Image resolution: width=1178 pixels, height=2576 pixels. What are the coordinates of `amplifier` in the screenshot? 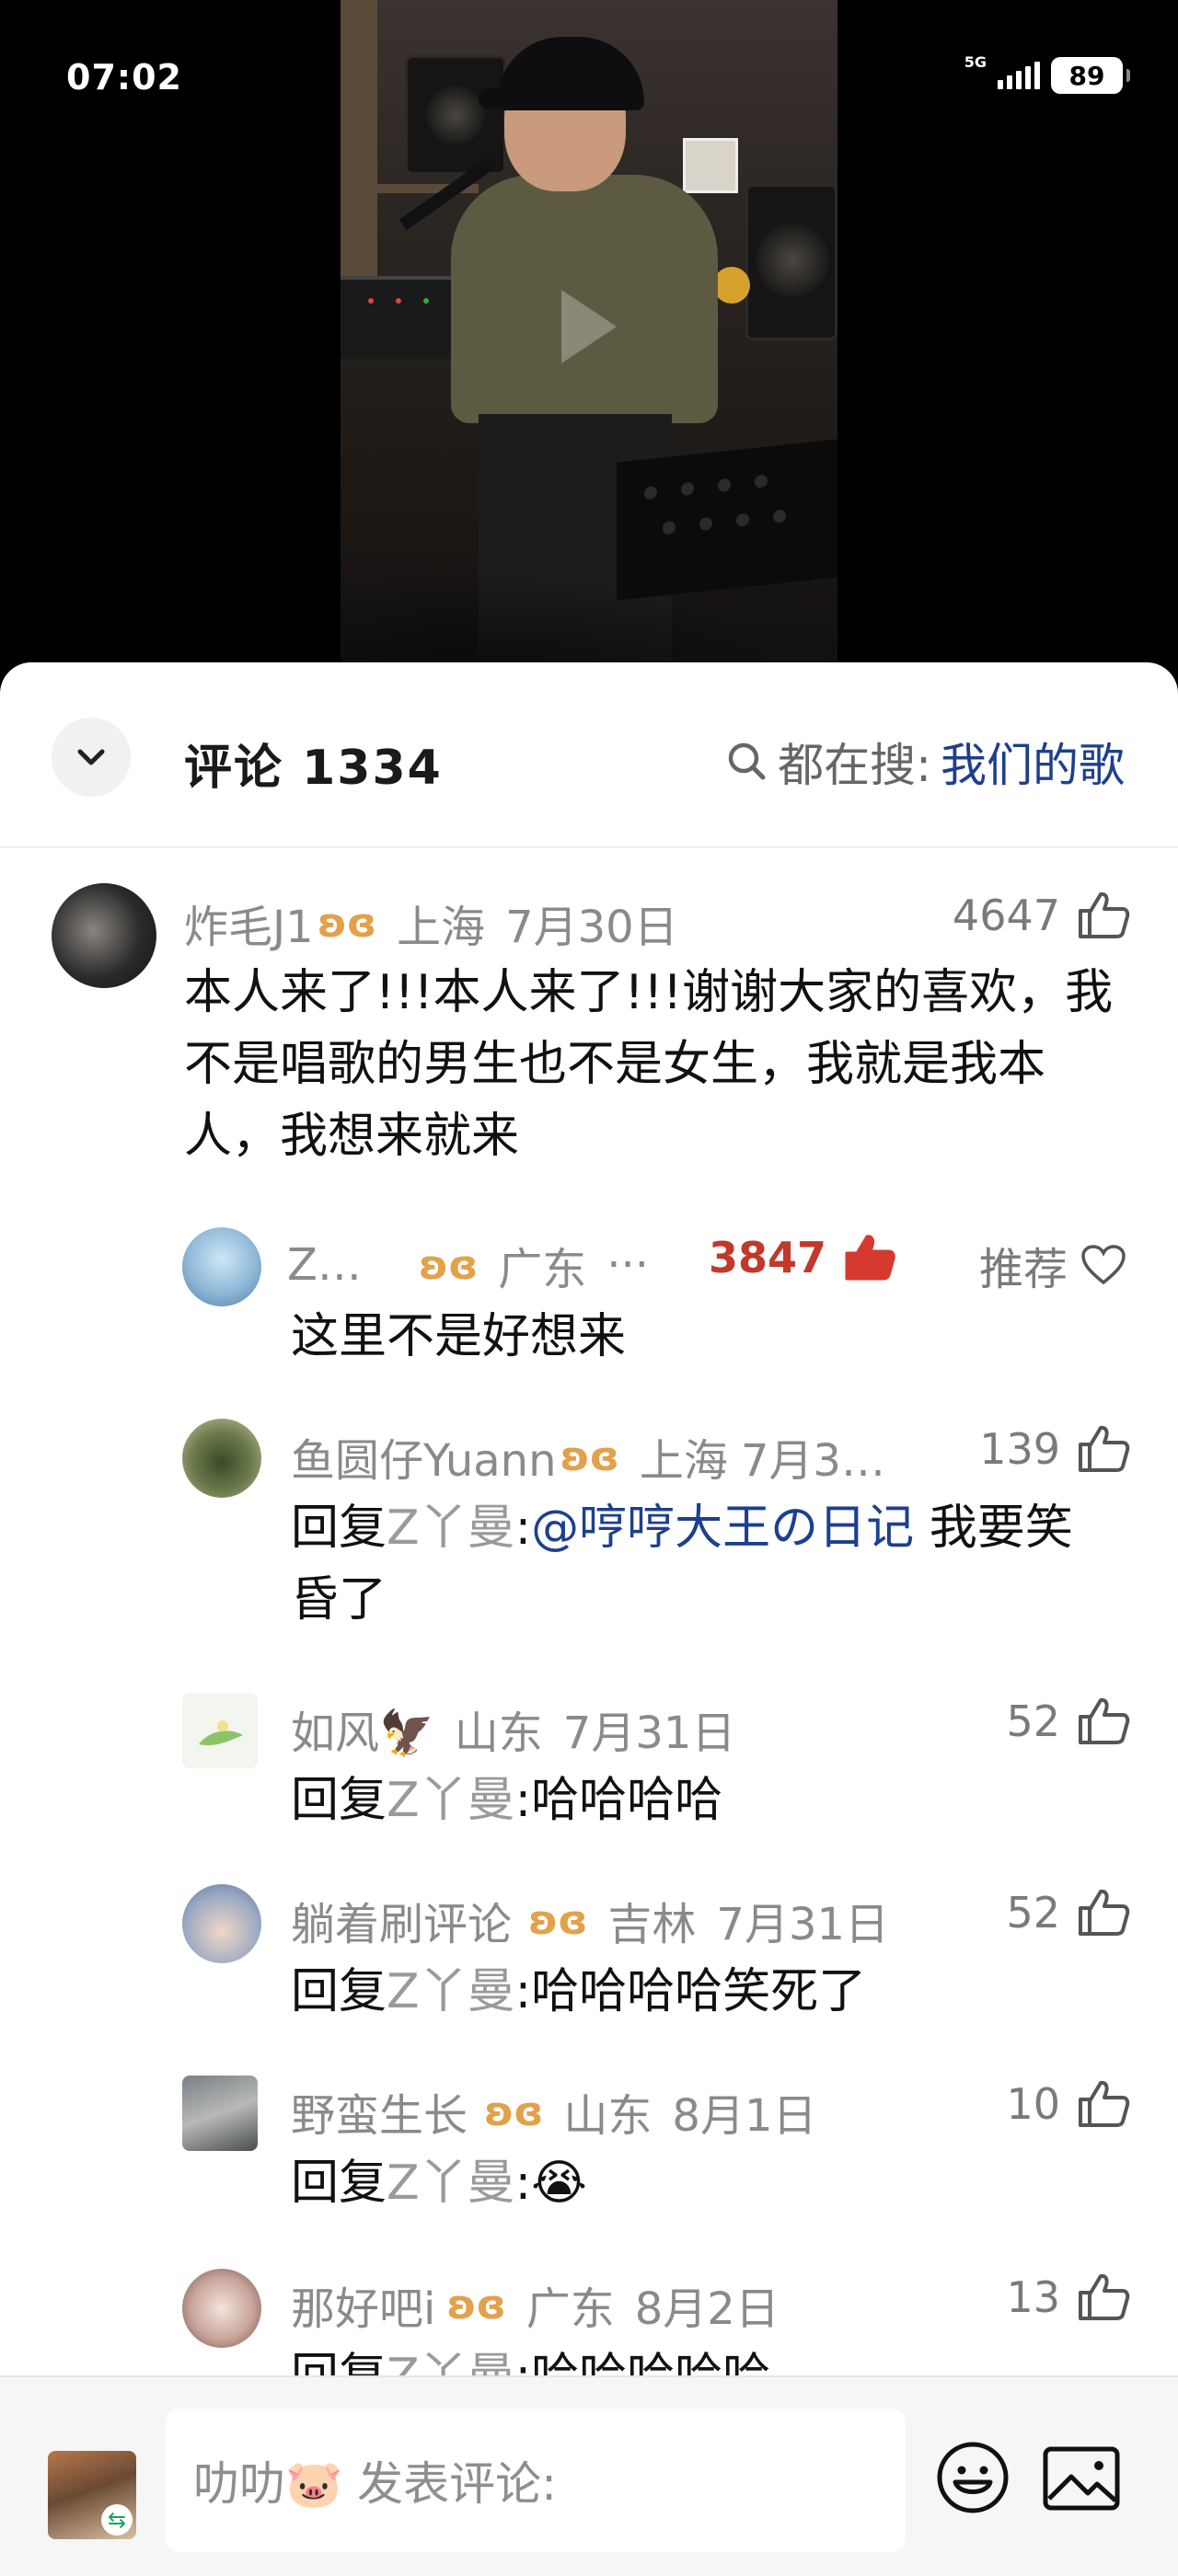 It's located at (791, 262).